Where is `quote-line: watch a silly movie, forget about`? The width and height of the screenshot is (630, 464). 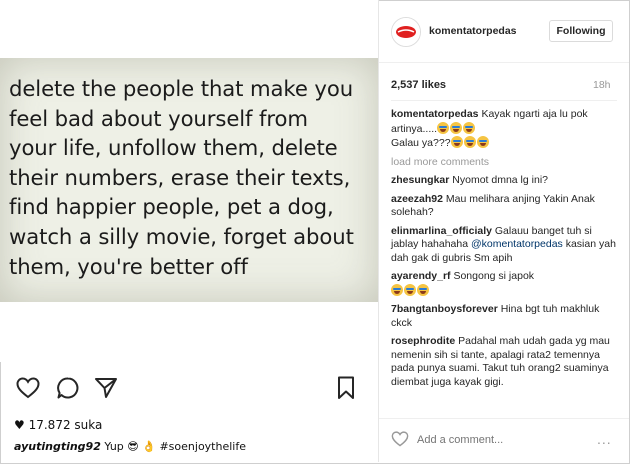
quote-line: watch a silly movie, forget about is located at coordinates (181, 236).